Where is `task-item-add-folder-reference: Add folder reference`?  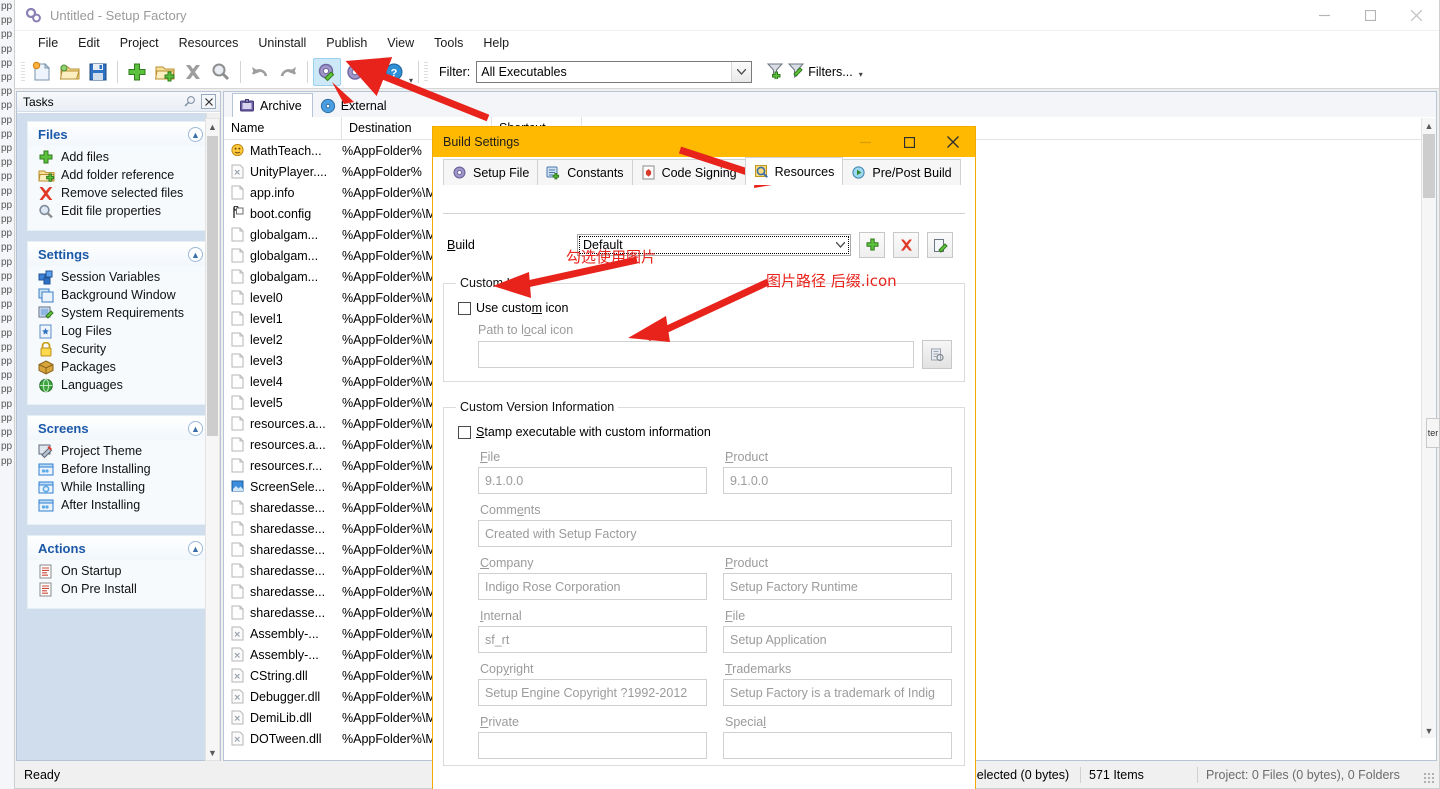 task-item-add-folder-reference: Add folder reference is located at coordinates (121, 175).